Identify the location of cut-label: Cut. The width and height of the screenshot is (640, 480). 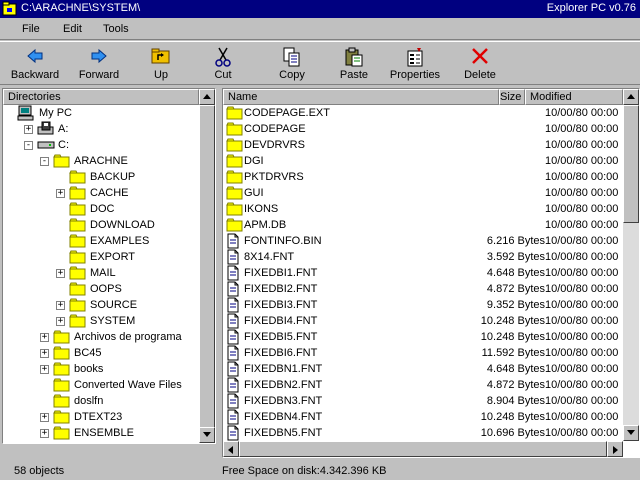
(223, 75).